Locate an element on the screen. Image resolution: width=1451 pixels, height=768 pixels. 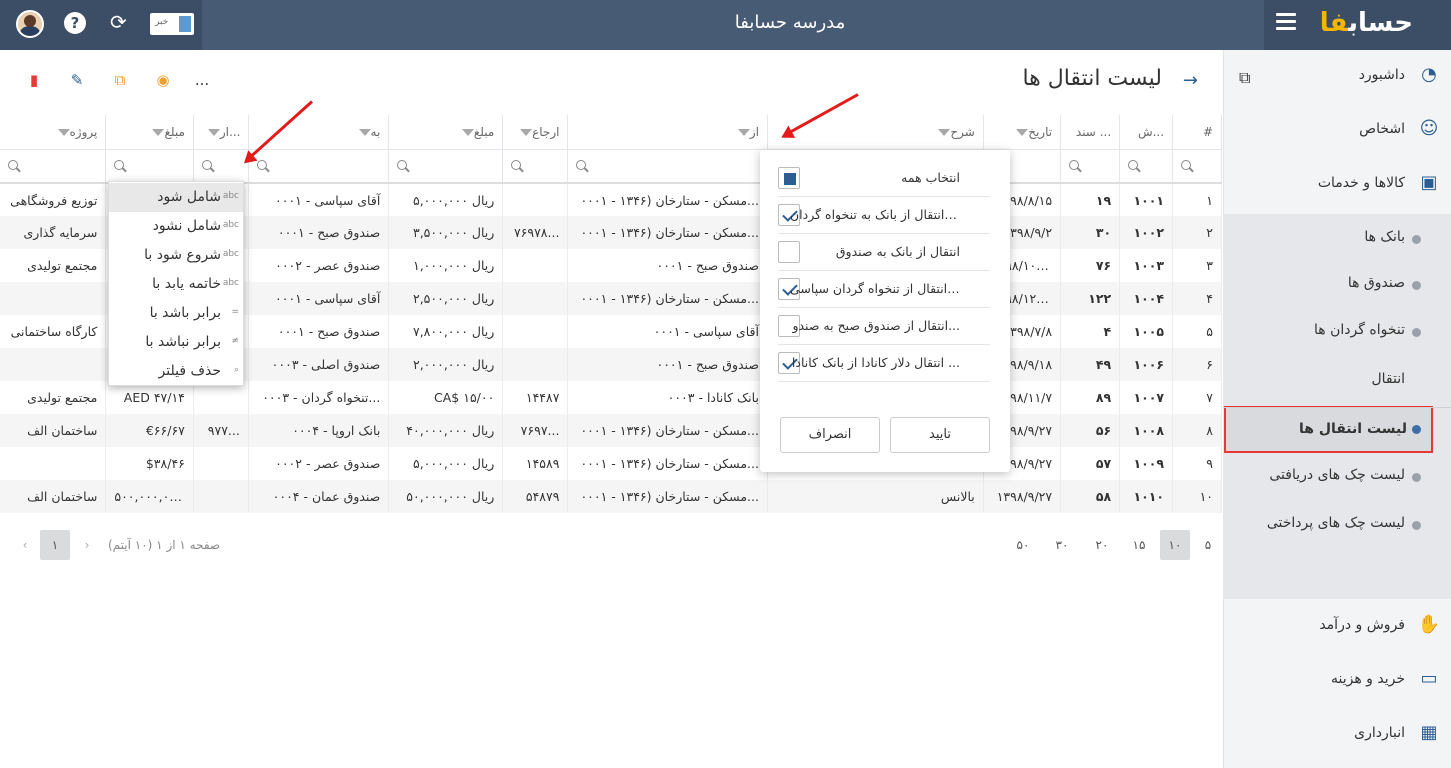
sidebar-item: ▦ انبارداری is located at coordinates (1337, 734).